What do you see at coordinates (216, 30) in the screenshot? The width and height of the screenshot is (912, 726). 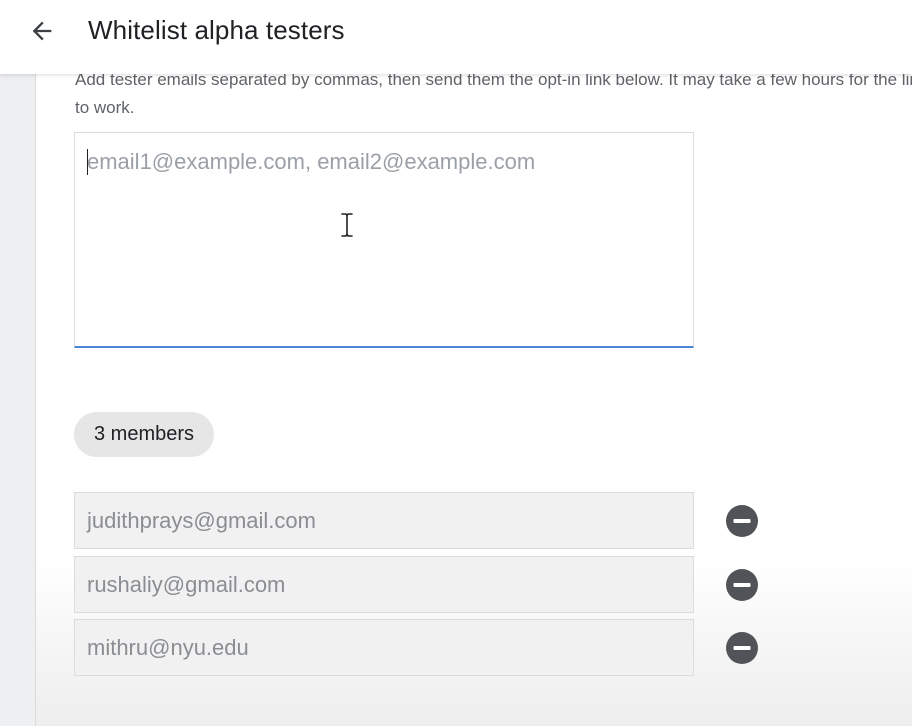 I see `page-title: Whitelist alpha testers` at bounding box center [216, 30].